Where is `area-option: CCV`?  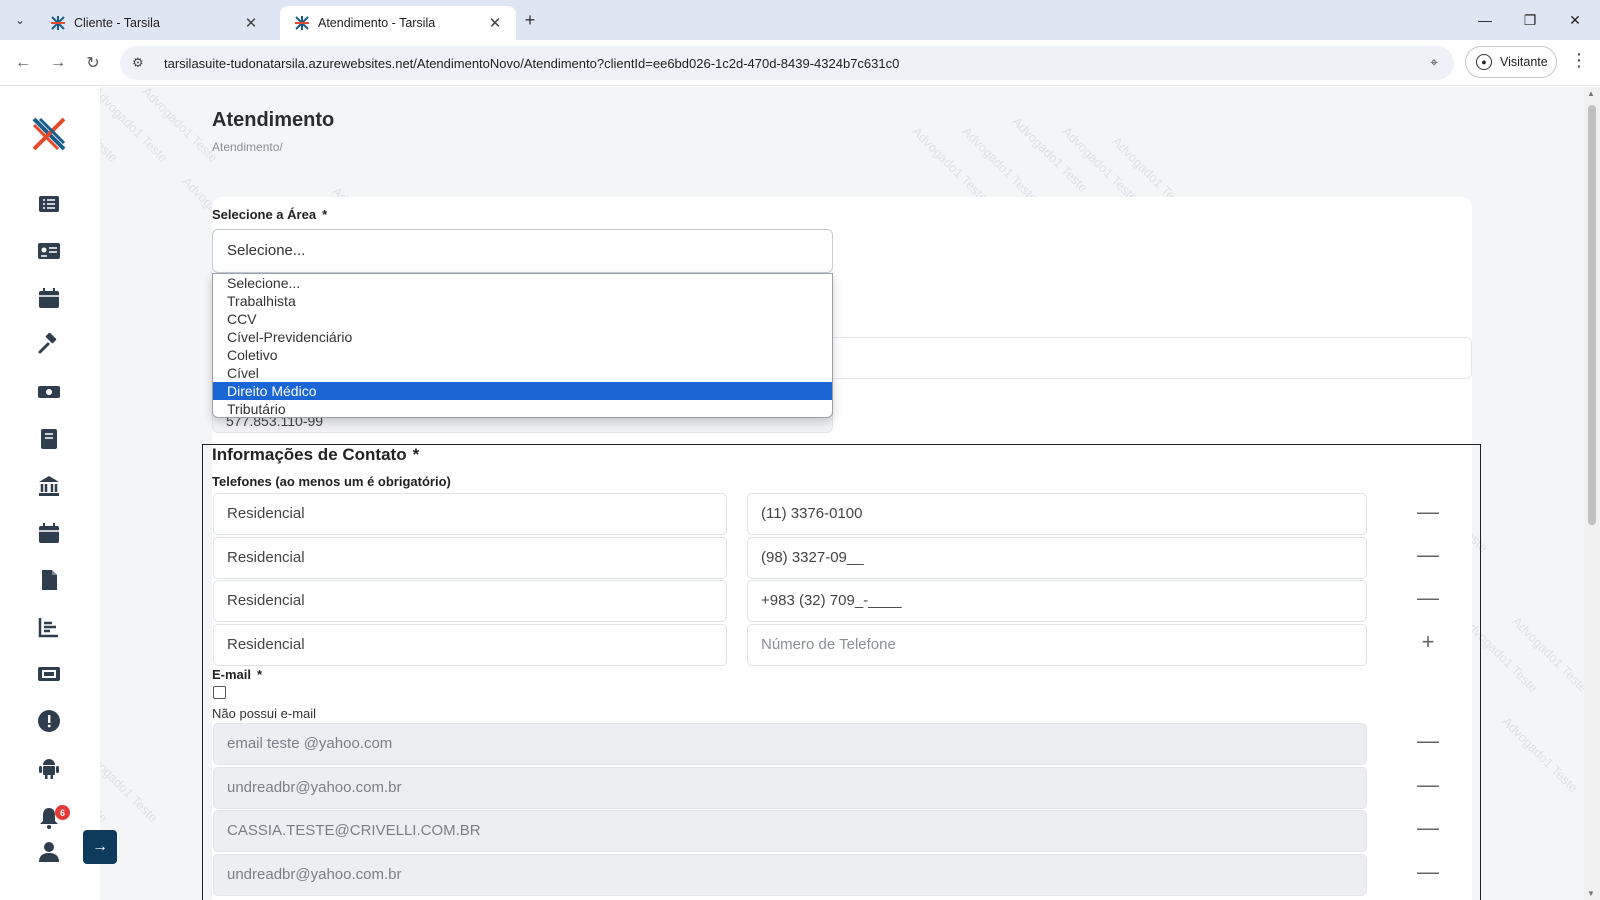 area-option: CCV is located at coordinates (522, 319).